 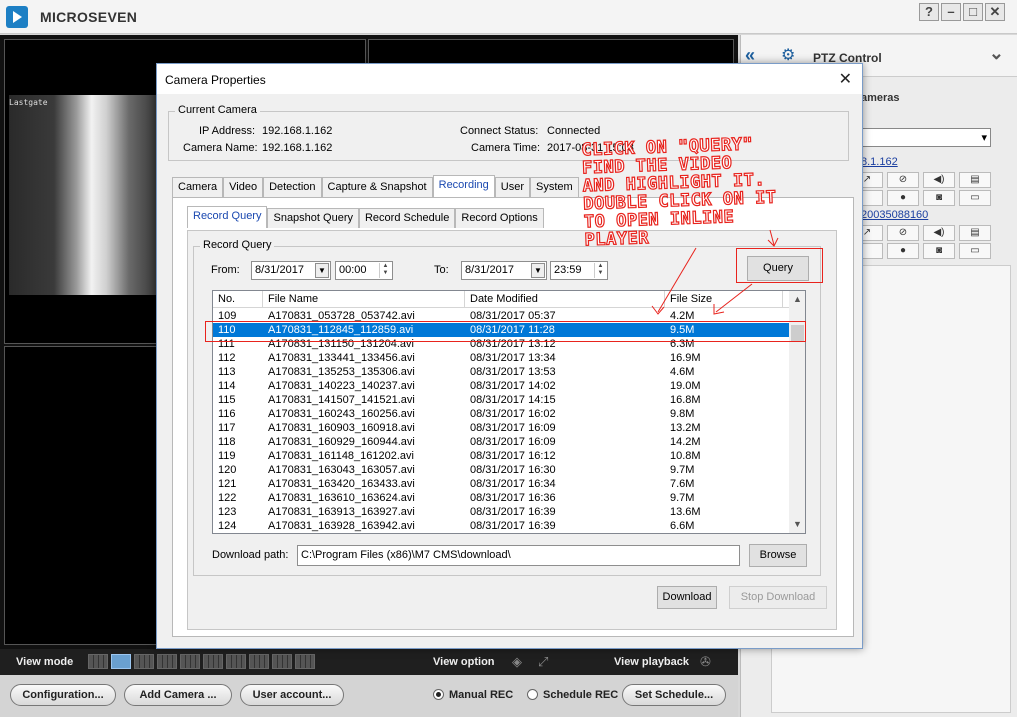 What do you see at coordinates (929, 12) in the screenshot?
I see `help-button: ?` at bounding box center [929, 12].